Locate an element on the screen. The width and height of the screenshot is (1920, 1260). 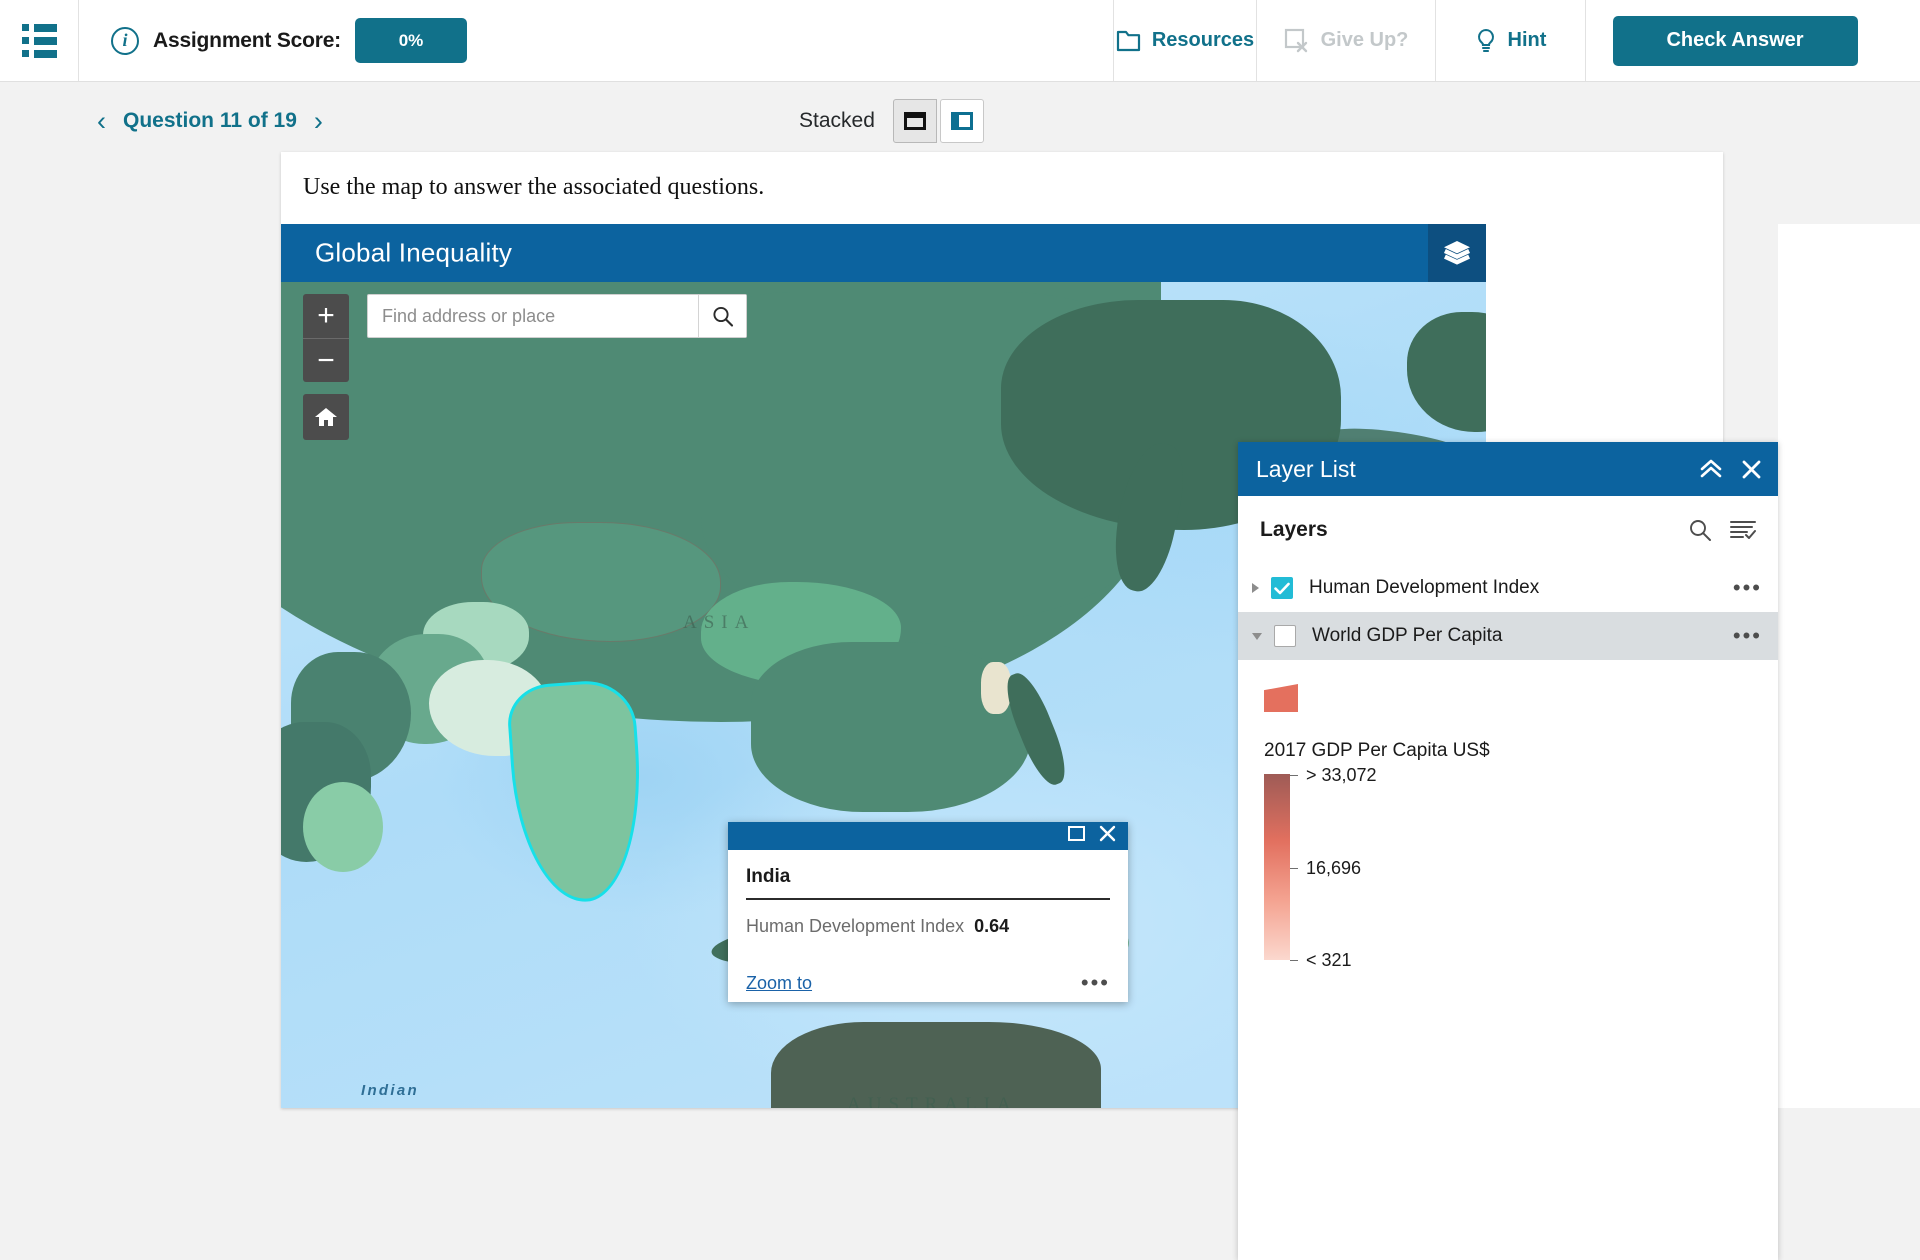
layers-section-header: Layers is located at coordinates (1508, 530).